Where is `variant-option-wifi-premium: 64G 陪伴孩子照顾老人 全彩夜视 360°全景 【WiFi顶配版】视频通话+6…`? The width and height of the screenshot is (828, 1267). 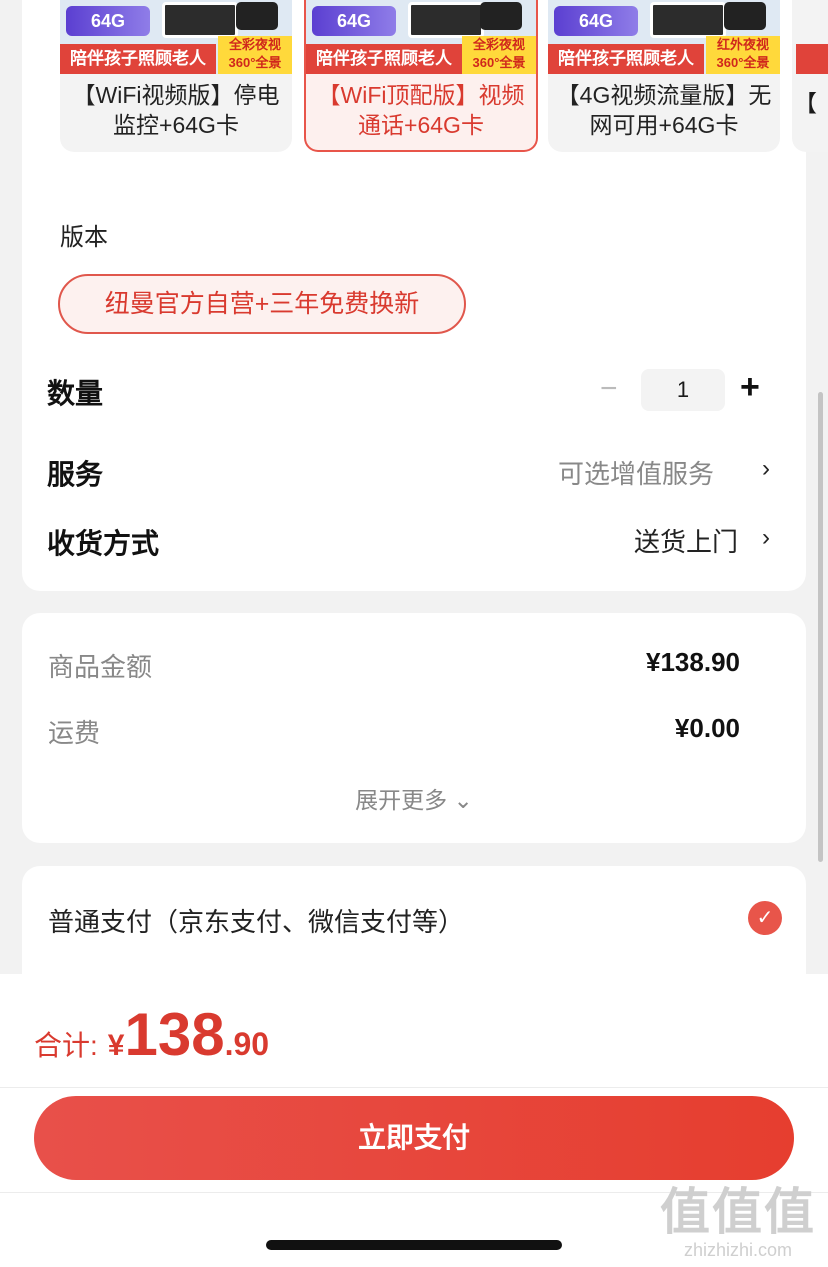
variant-option-wifi-premium: 64G 陪伴孩子照顾老人 全彩夜视 360°全景 【WiFi顶配版】视频通话+6… is located at coordinates (421, 76).